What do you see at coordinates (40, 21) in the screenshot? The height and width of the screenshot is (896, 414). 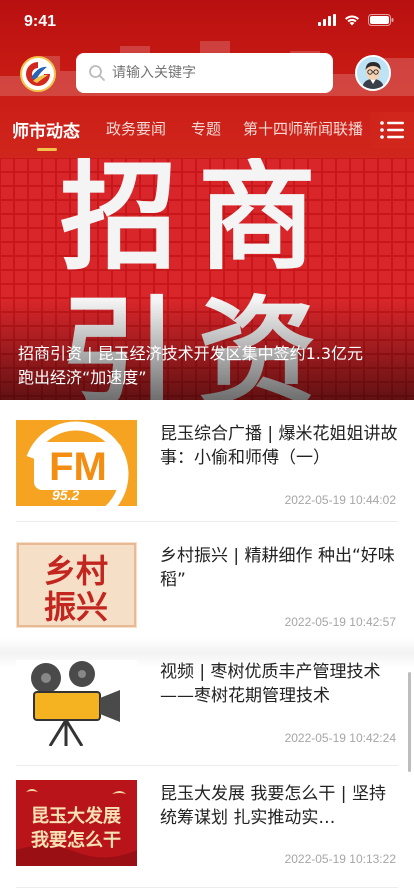 I see `status-time: 9:41` at bounding box center [40, 21].